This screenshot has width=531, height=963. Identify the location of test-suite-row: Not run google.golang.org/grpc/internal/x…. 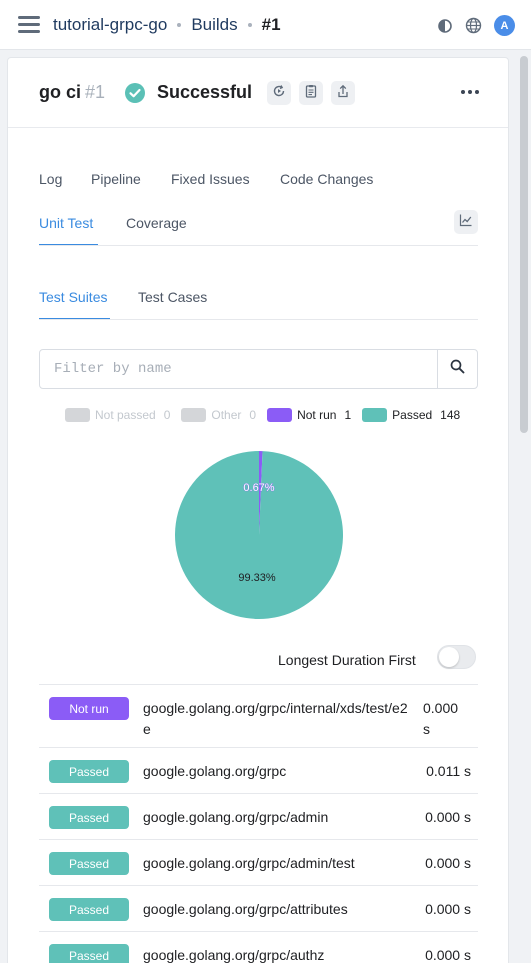
(258, 716).